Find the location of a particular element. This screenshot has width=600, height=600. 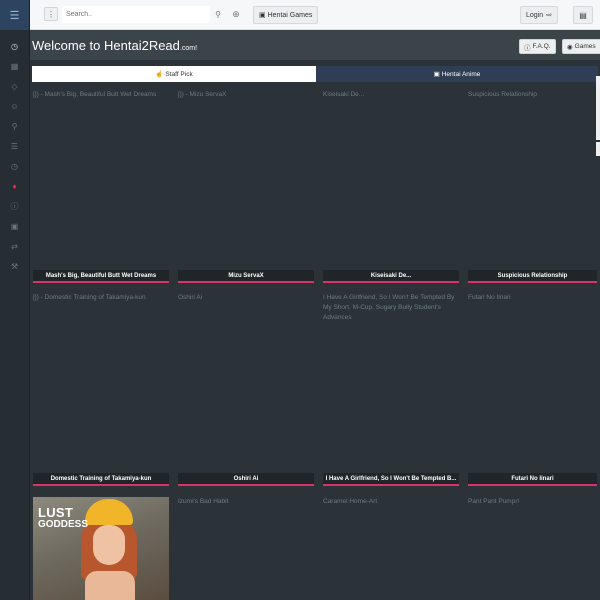

crosshair-icon: ⊕ is located at coordinates (236, 14).